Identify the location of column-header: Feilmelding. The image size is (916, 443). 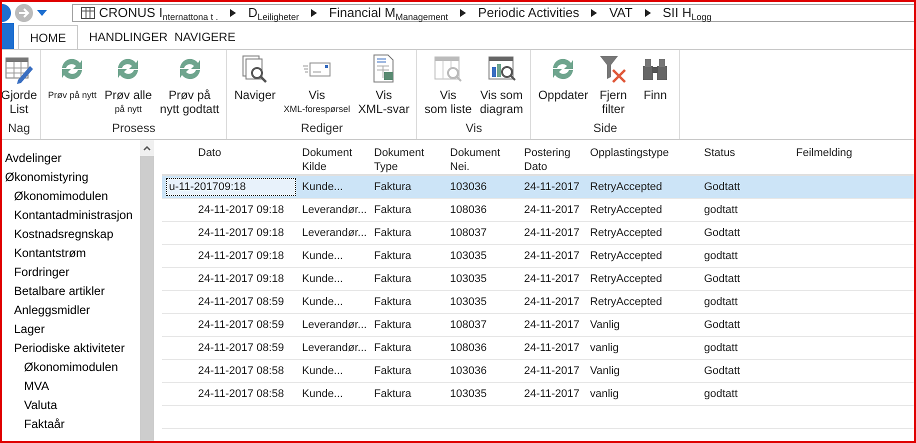
(824, 153).